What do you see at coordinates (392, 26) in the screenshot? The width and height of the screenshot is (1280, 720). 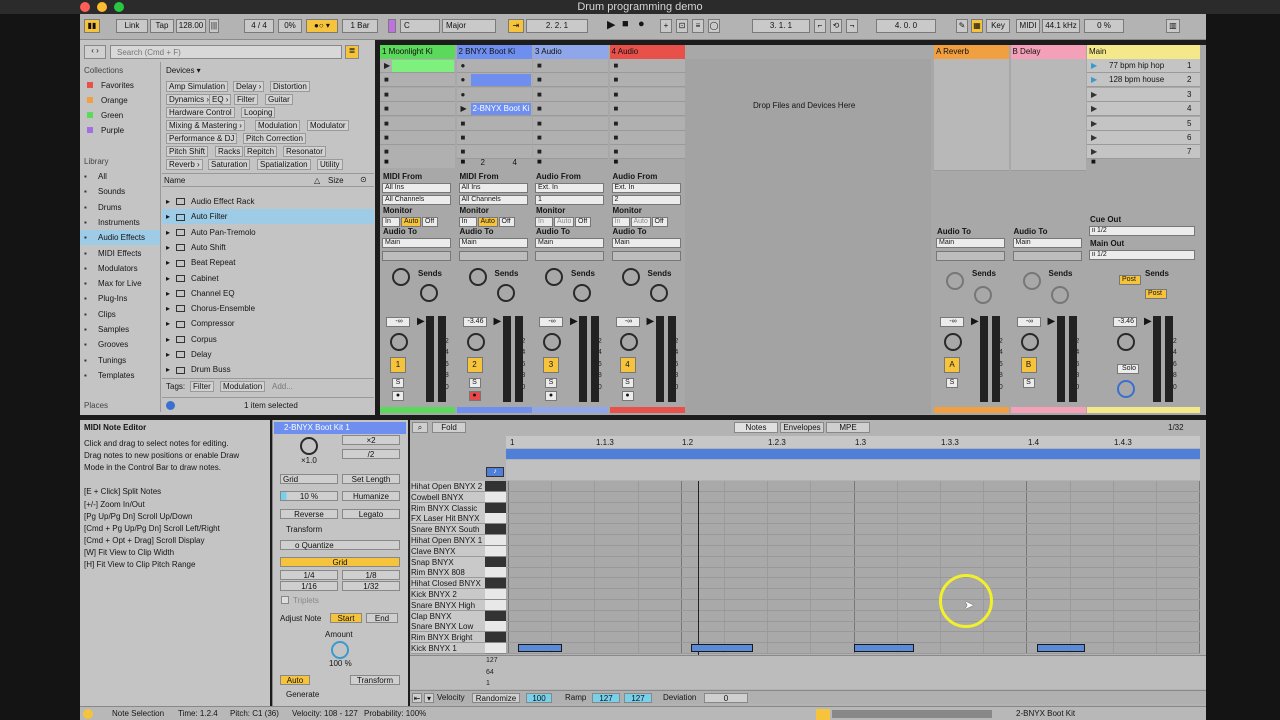 I see `scale-mode-icon` at bounding box center [392, 26].